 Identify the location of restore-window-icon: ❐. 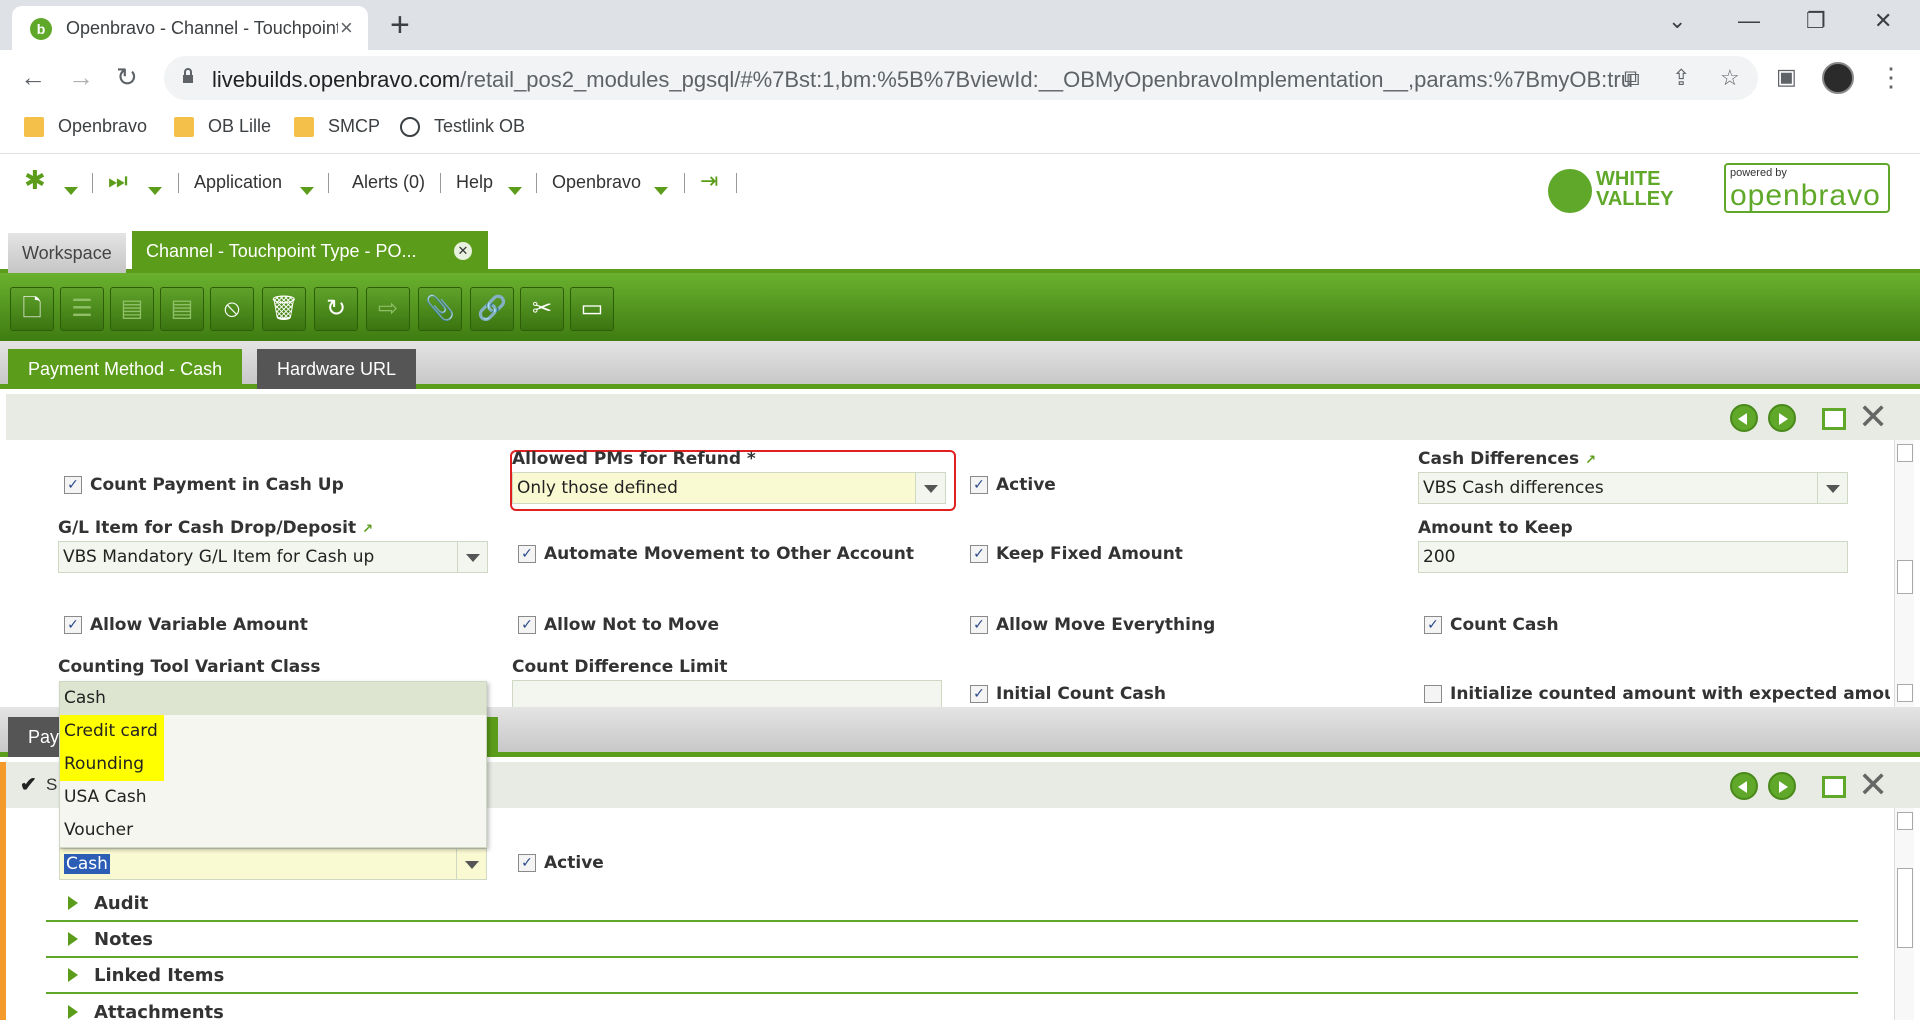
(1816, 21).